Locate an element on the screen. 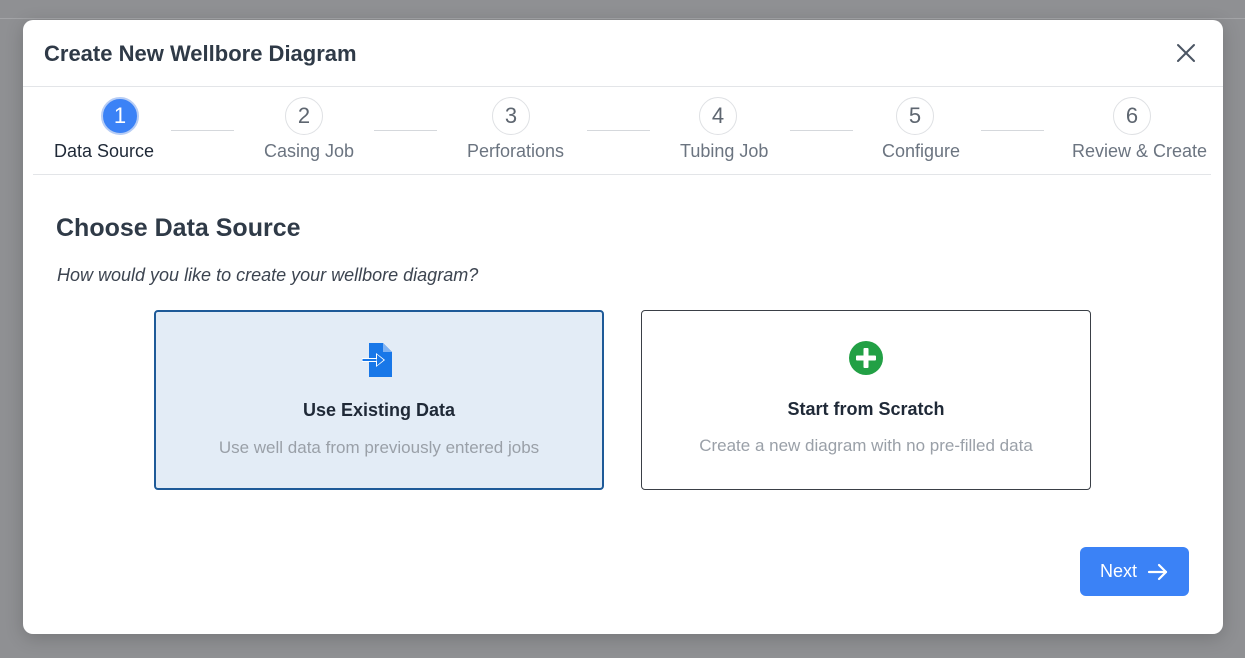  step-number: 6 is located at coordinates (1132, 116).